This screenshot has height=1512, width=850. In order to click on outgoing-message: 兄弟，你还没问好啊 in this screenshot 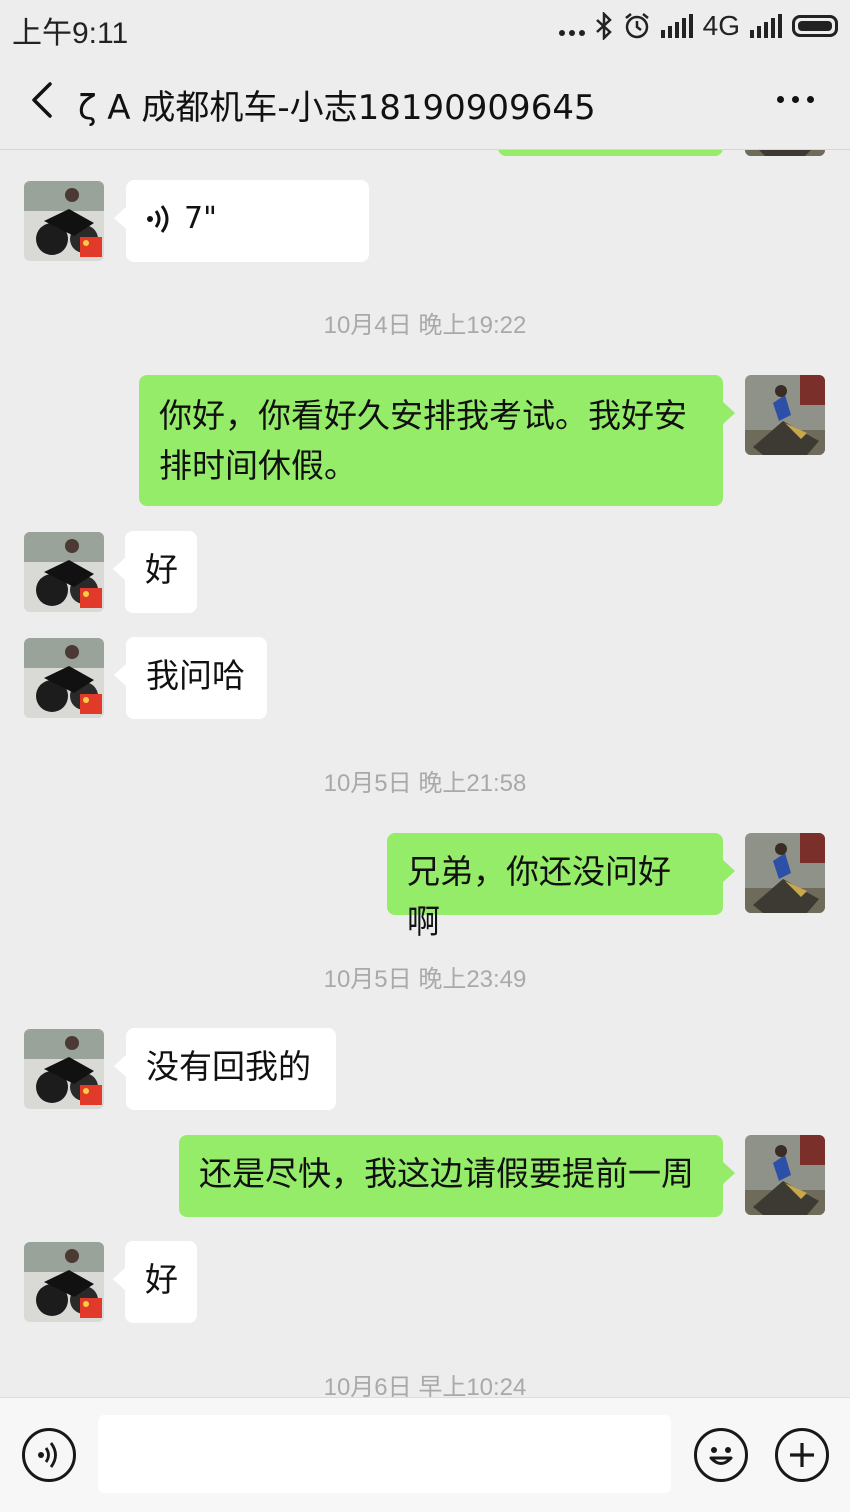, I will do `click(561, 887)`.